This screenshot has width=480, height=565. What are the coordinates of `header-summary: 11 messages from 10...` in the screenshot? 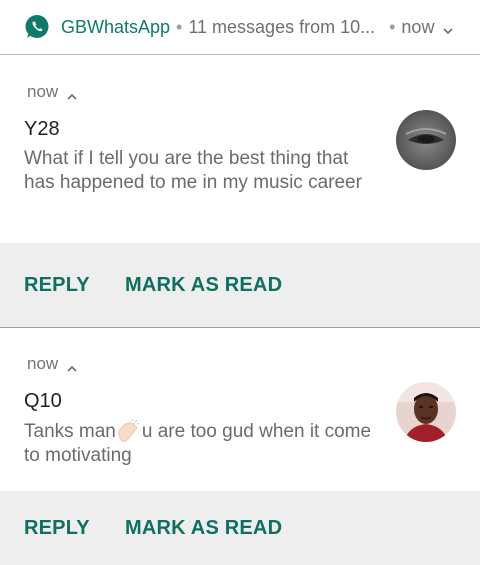 It's located at (282, 26).